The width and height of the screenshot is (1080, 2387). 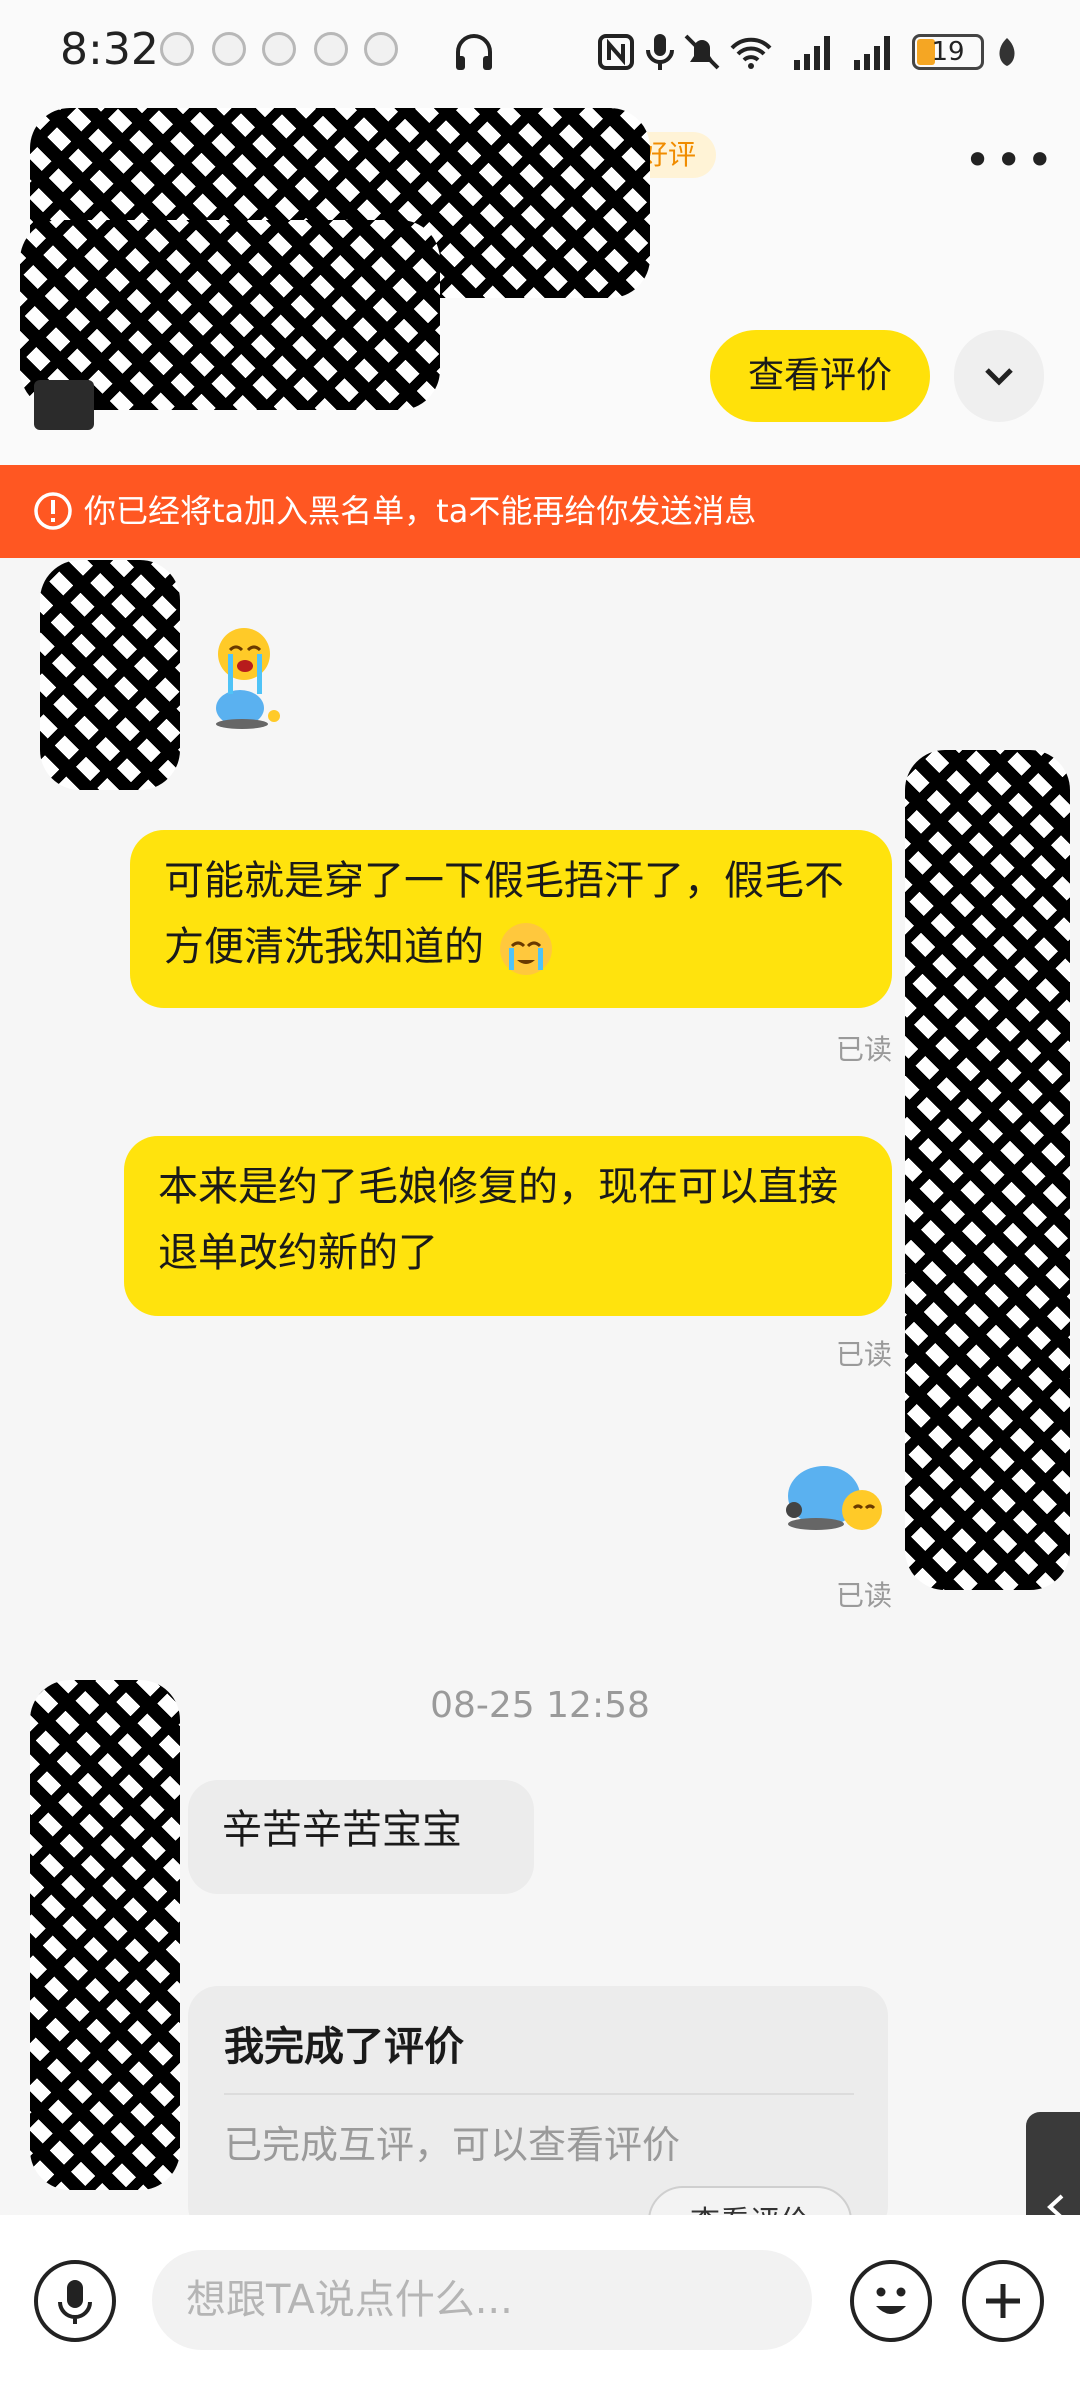 I want to click on chevron-down-icon, so click(x=999, y=377).